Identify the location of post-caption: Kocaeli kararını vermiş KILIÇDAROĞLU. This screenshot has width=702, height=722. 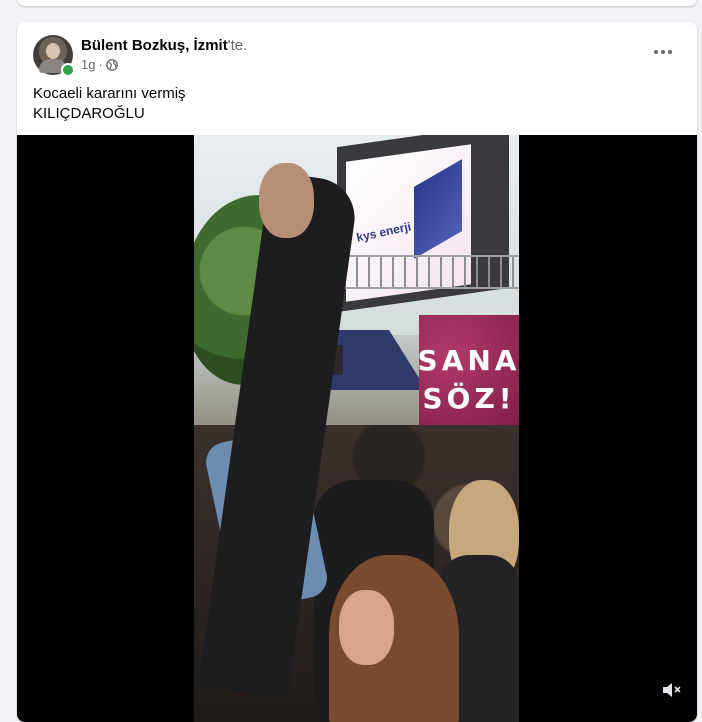
(109, 104).